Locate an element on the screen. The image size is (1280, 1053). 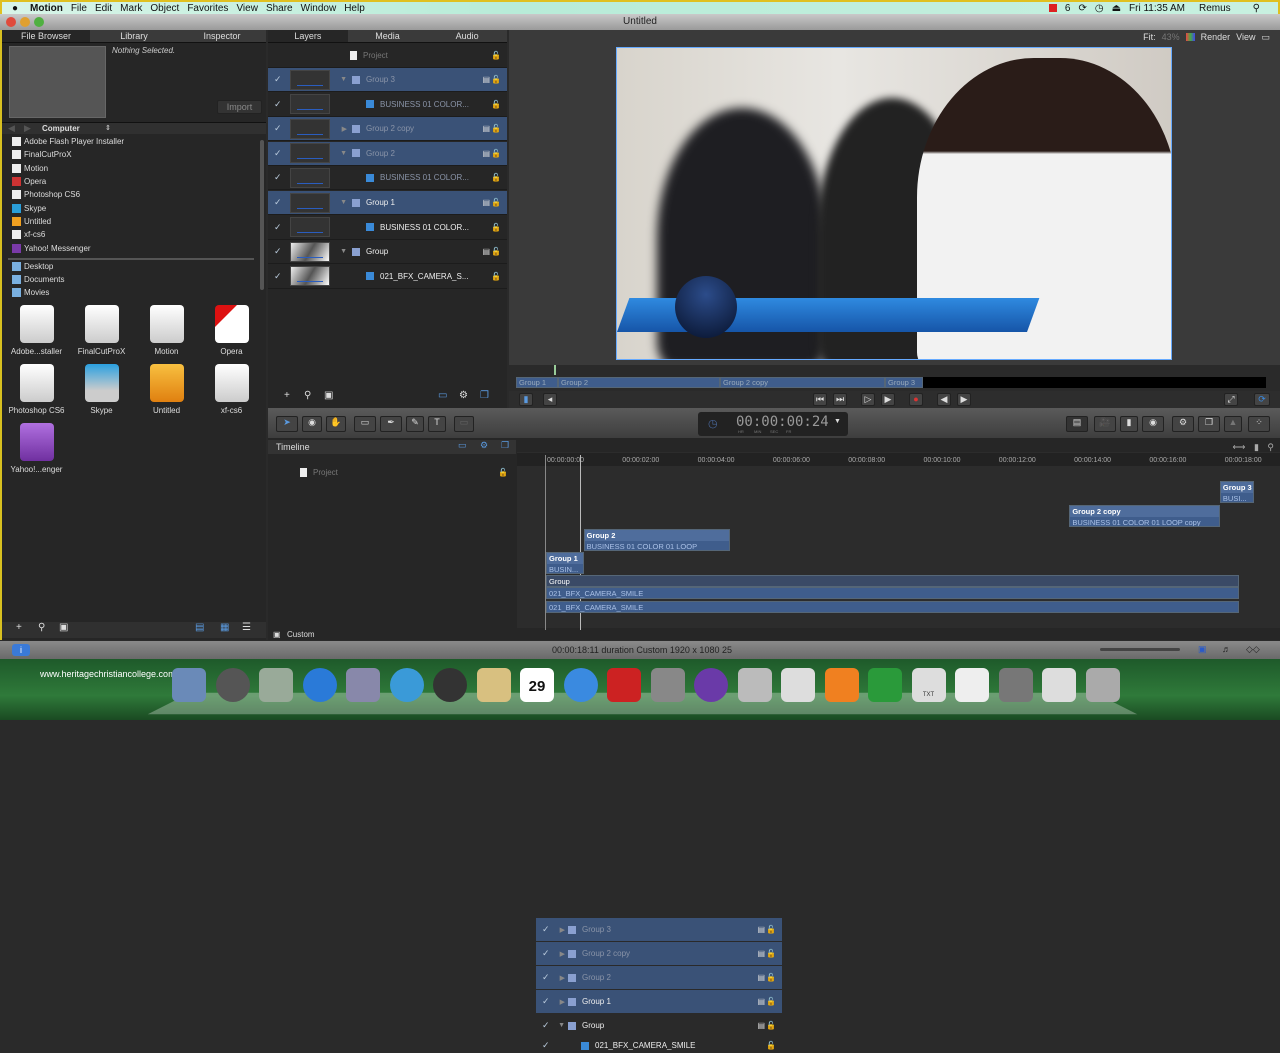
menu-file: File is located at coordinates (79, 8).